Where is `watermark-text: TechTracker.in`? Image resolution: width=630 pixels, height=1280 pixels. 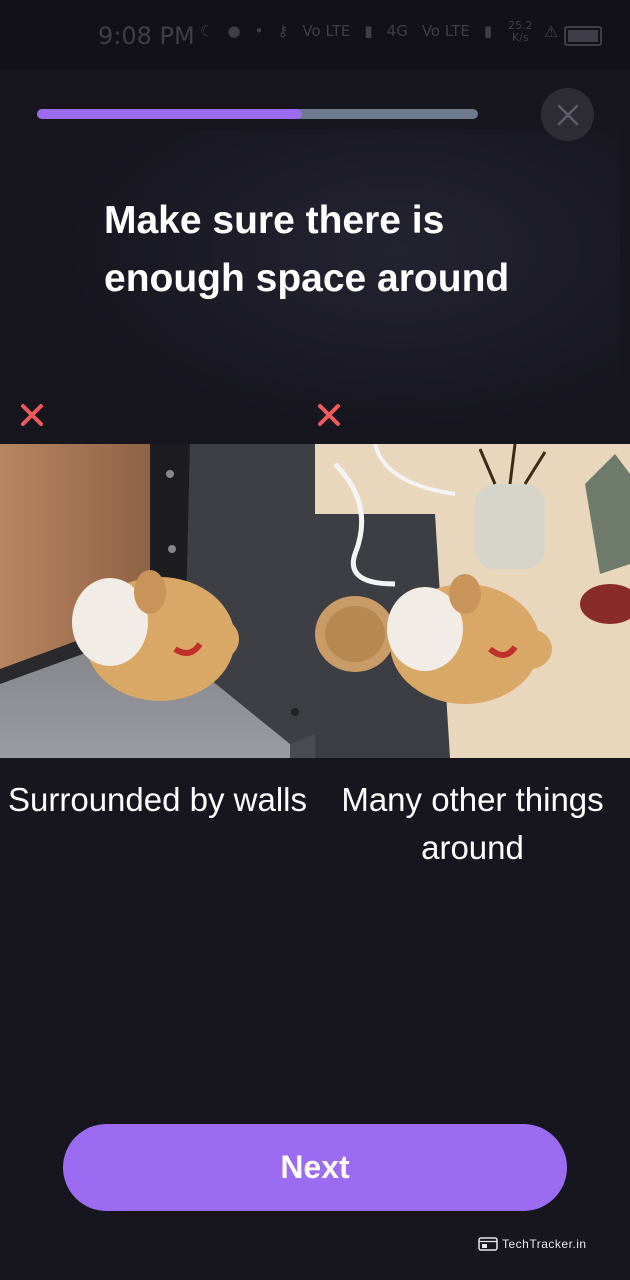
watermark-text: TechTracker.in is located at coordinates (544, 1244).